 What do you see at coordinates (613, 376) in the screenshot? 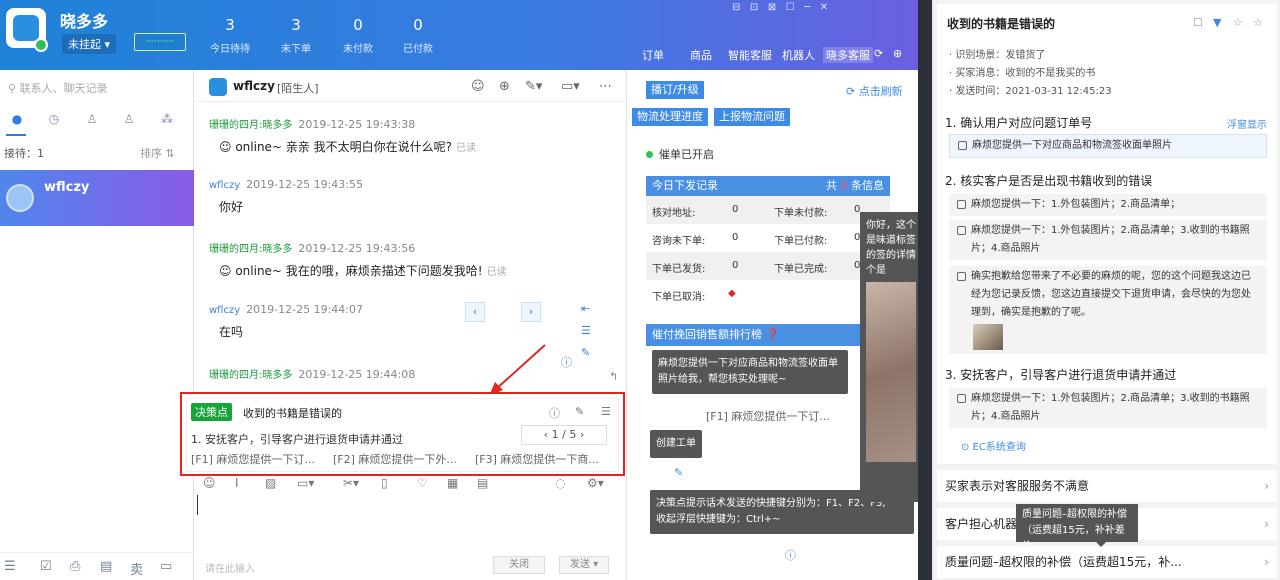
I see `notification-icon: ↰` at bounding box center [613, 376].